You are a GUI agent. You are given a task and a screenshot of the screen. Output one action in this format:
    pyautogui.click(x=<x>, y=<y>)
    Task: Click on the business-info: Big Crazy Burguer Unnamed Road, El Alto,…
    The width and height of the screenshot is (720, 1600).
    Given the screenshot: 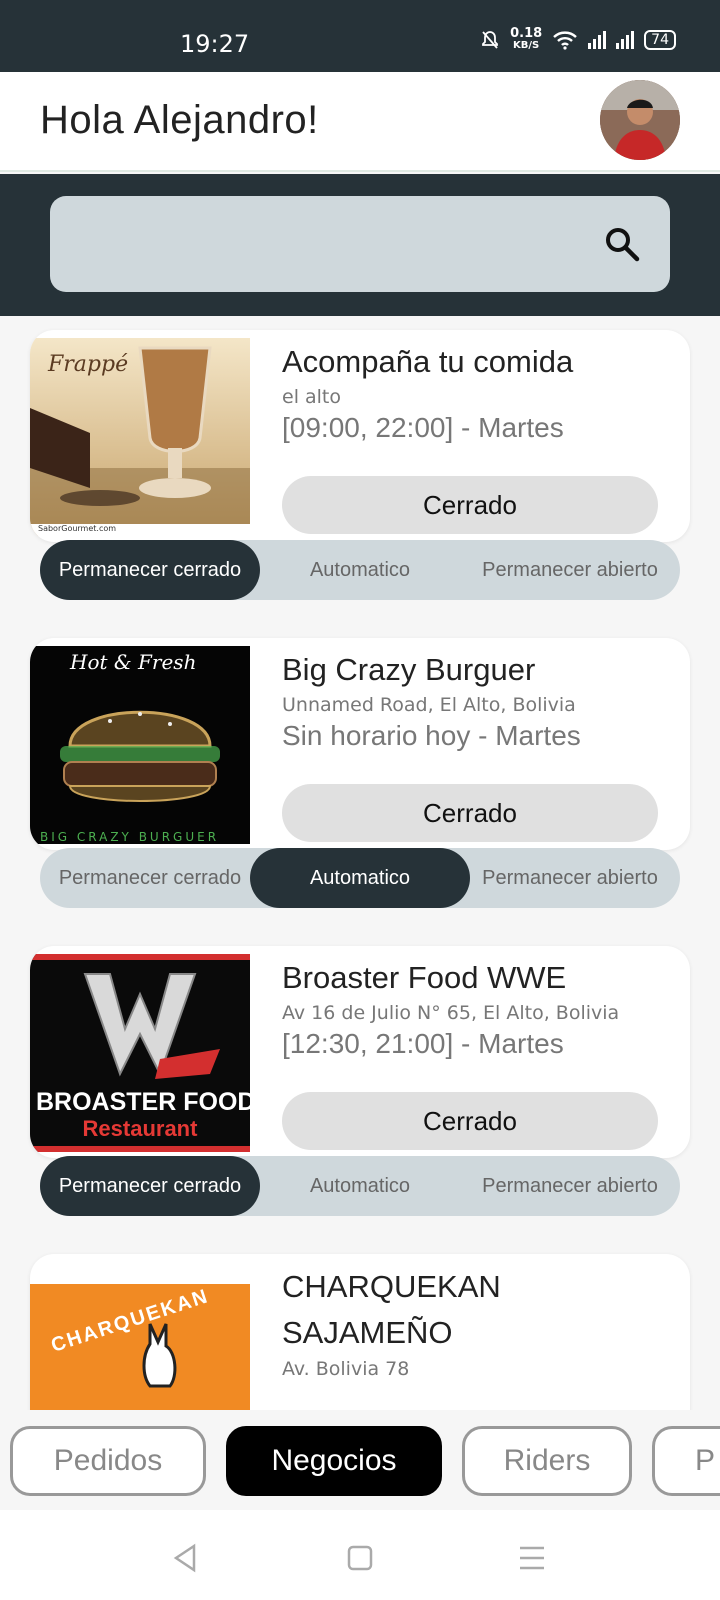 What is the action you would take?
    pyautogui.click(x=477, y=700)
    